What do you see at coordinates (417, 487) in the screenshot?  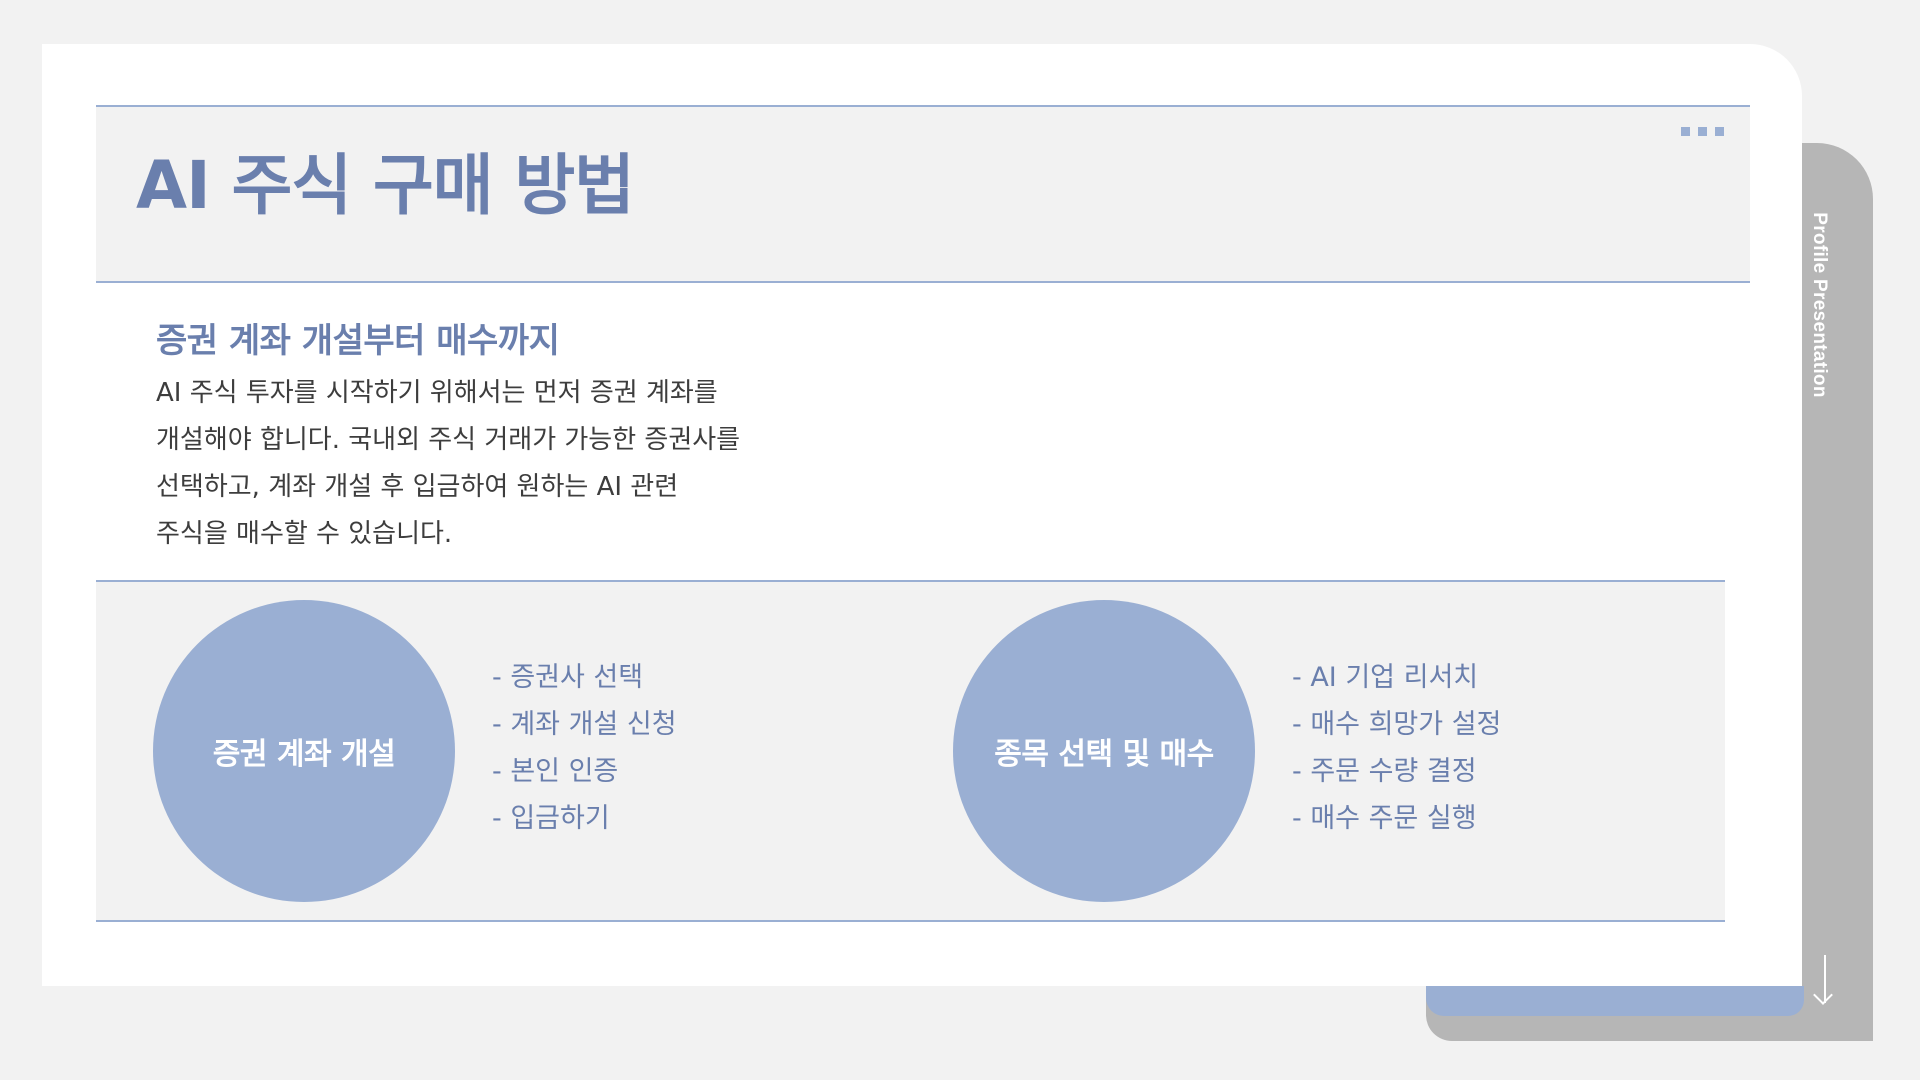 I see `body-line: 선택하고, 계좌 개설 후 입금하여 원하는 AI 관련` at bounding box center [417, 487].